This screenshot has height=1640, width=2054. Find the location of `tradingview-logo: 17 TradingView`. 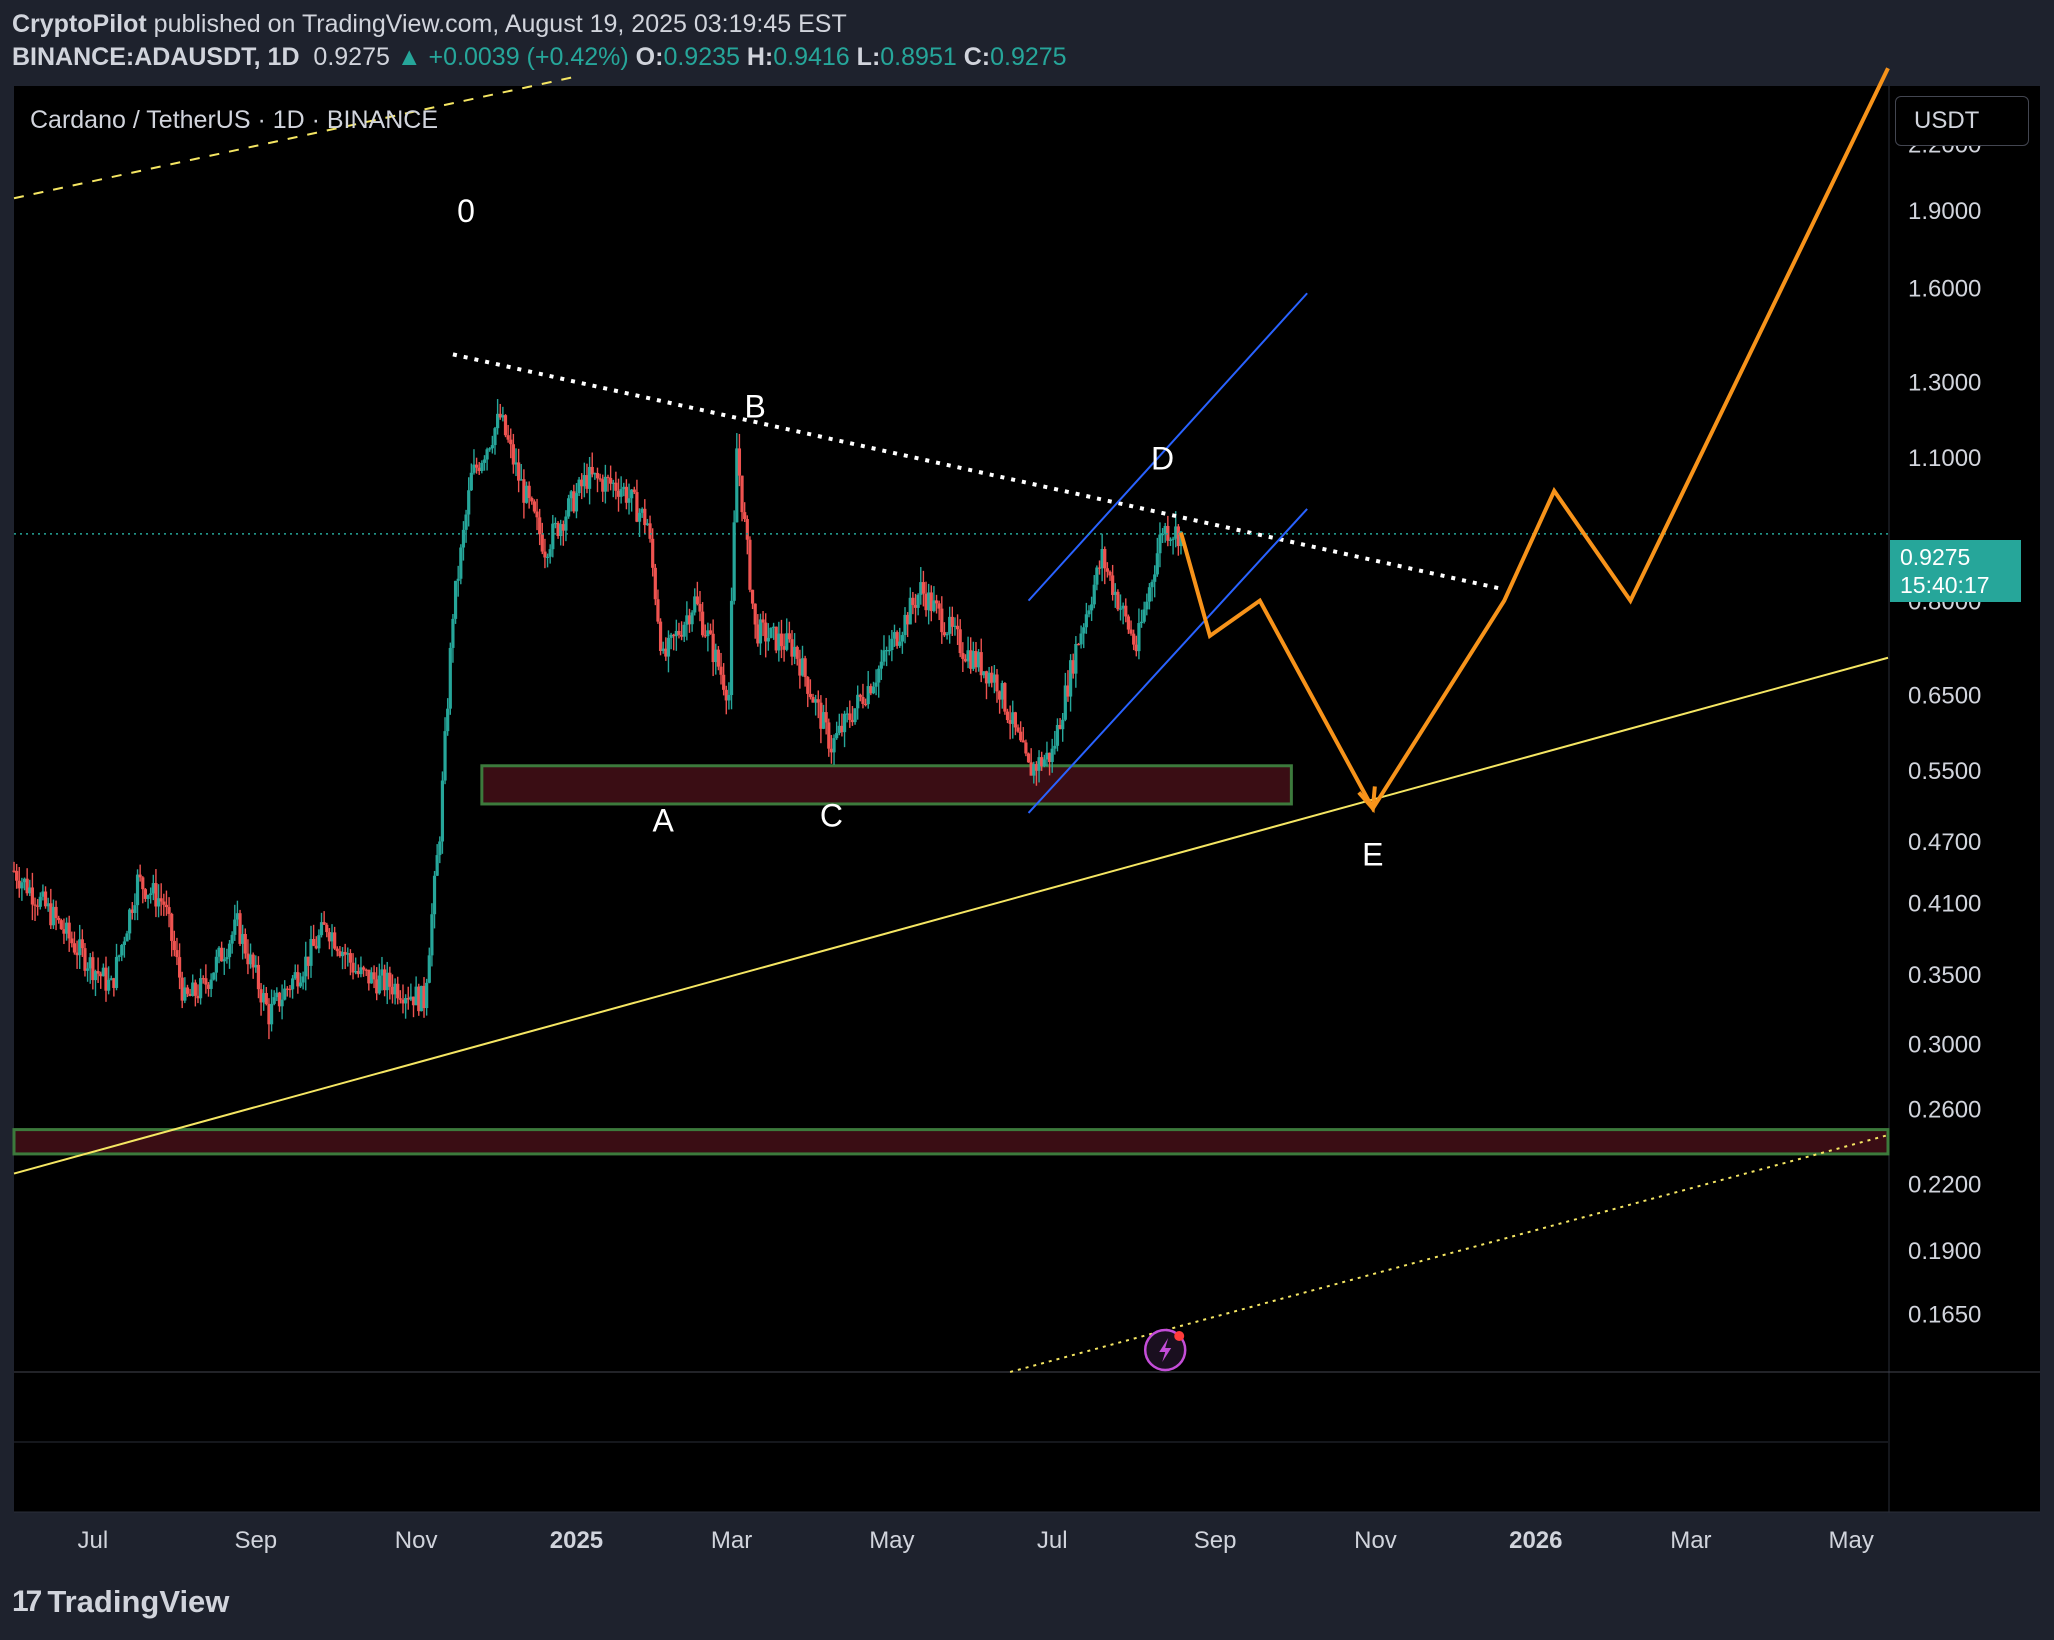

tradingview-logo: 17 TradingView is located at coordinates (120, 1602).